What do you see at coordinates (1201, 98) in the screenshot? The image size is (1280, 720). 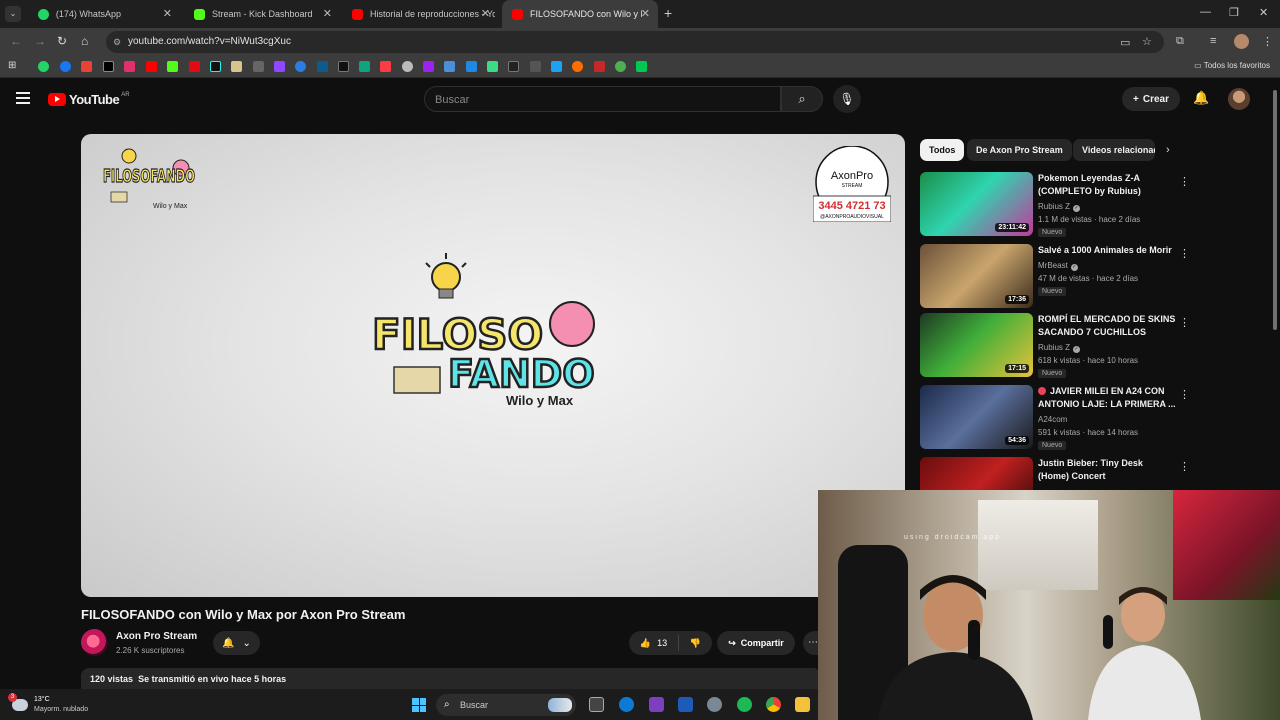 I see `notifications-bell-icon: 🔔` at bounding box center [1201, 98].